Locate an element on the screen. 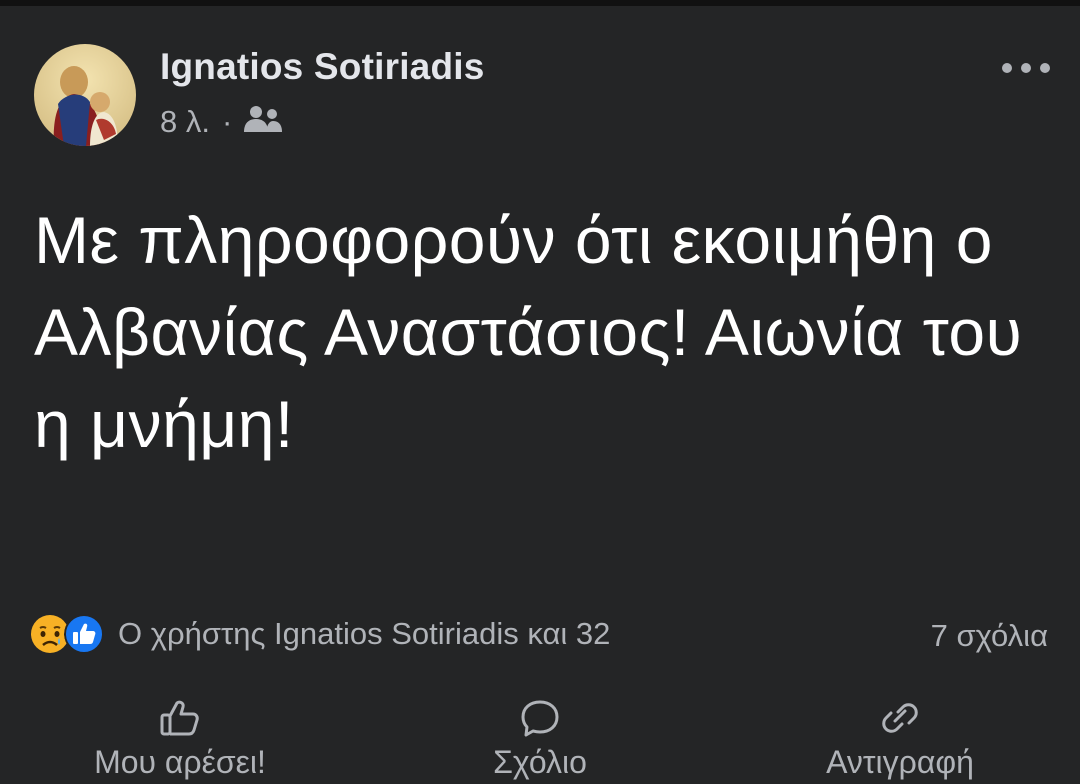 The width and height of the screenshot is (1080, 784). comments-count: 7 σχόλια is located at coordinates (989, 636).